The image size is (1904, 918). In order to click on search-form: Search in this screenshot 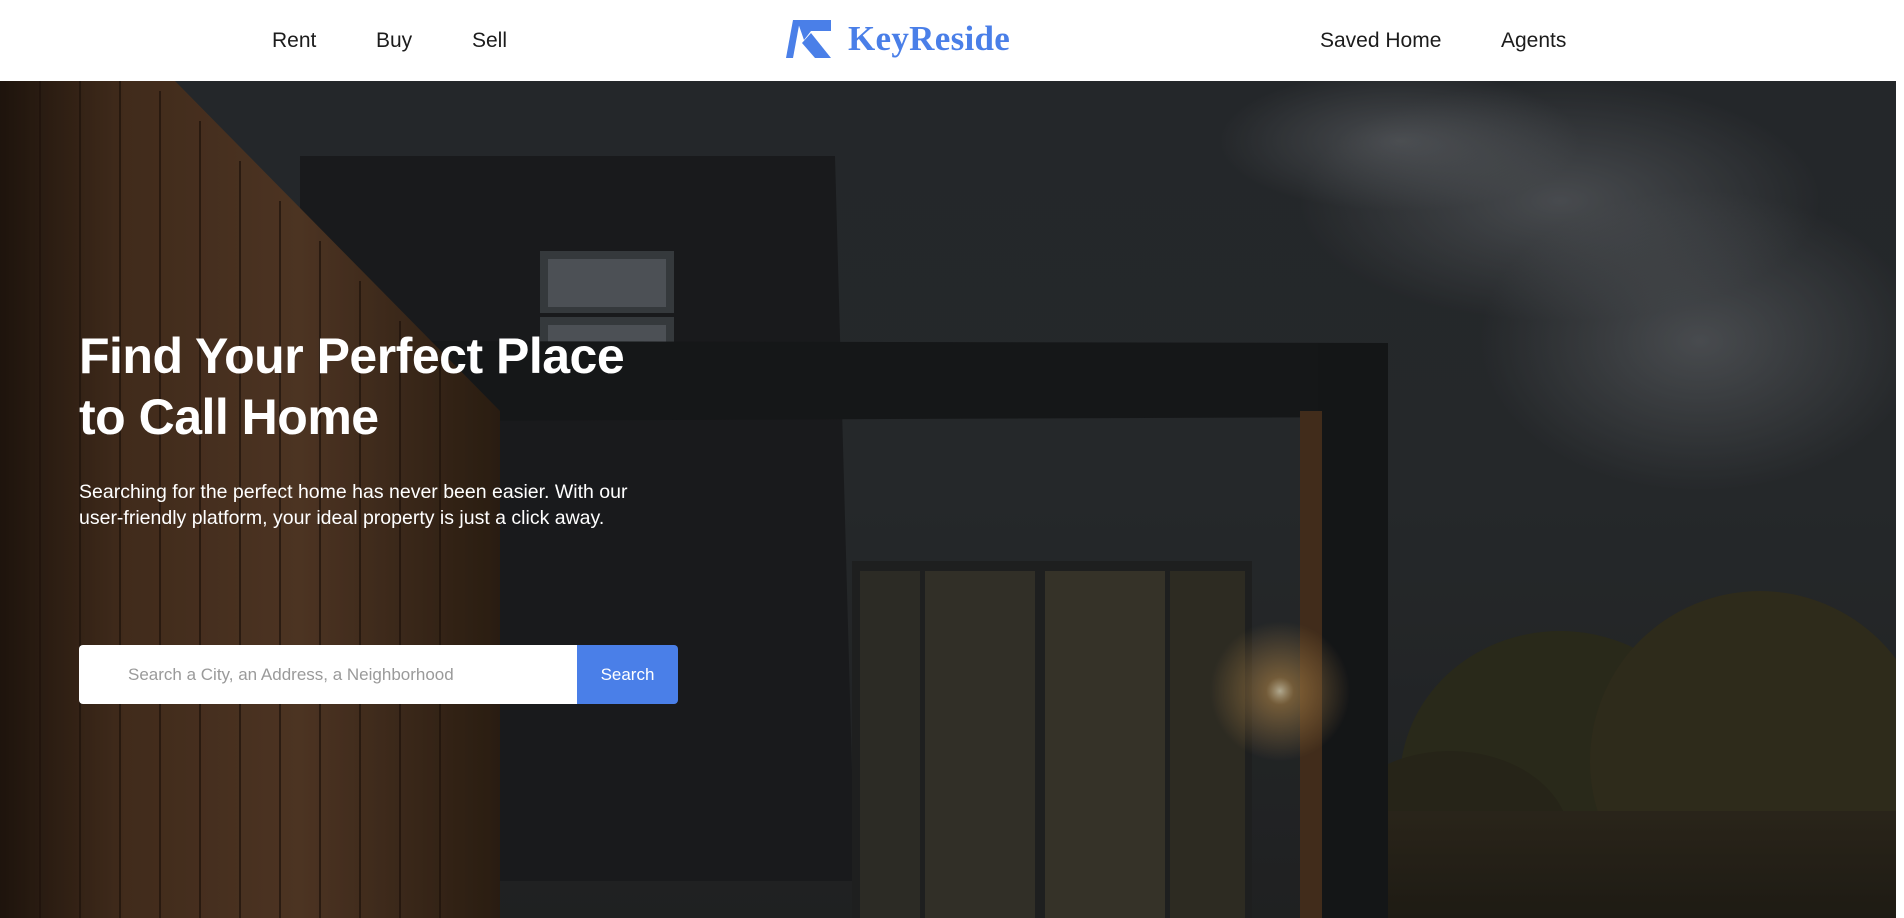, I will do `click(378, 674)`.